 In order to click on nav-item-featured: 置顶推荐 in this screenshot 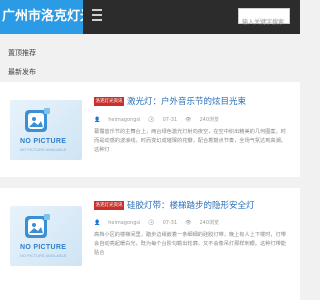, I will do `click(150, 53)`.